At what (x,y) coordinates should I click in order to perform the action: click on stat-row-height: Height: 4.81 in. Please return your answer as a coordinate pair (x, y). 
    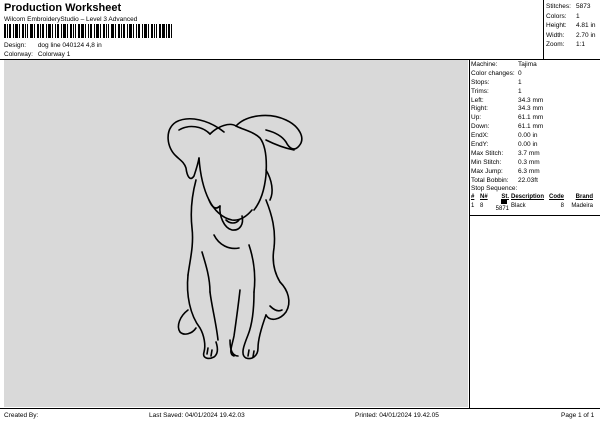
    Looking at the image, I should click on (571, 25).